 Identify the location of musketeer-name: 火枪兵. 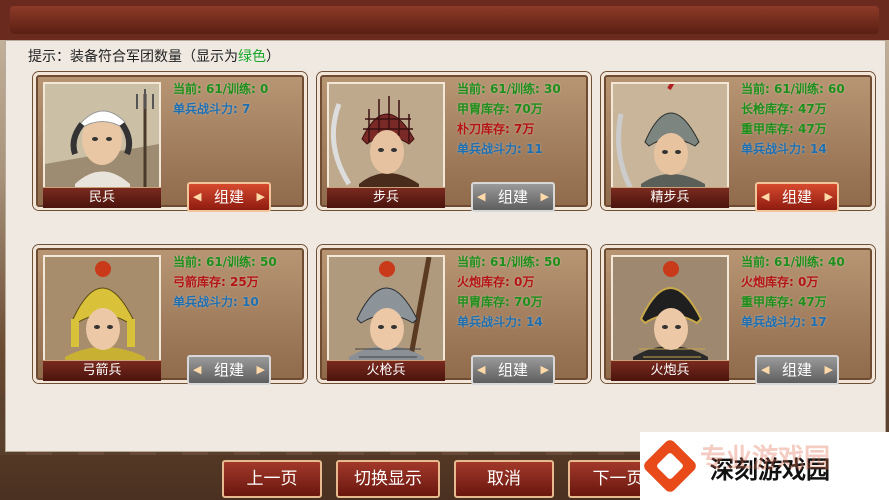
(386, 370).